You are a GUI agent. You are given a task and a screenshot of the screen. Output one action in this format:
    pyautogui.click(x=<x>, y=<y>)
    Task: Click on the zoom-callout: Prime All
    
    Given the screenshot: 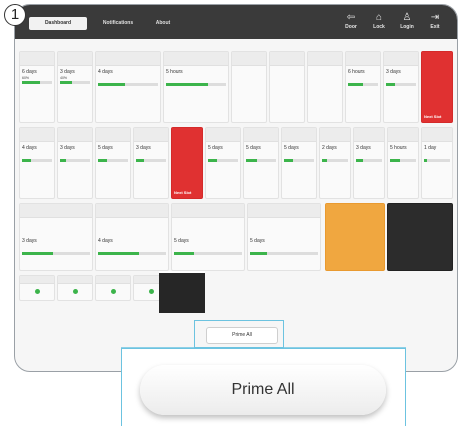 What is the action you would take?
    pyautogui.click(x=263, y=387)
    